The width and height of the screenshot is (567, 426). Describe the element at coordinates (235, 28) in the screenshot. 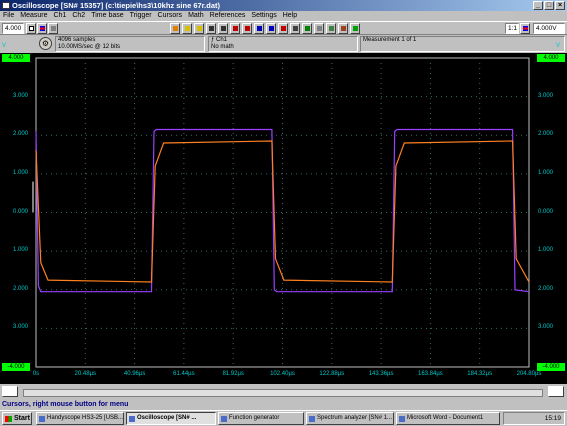

I see `stop-button` at that location.